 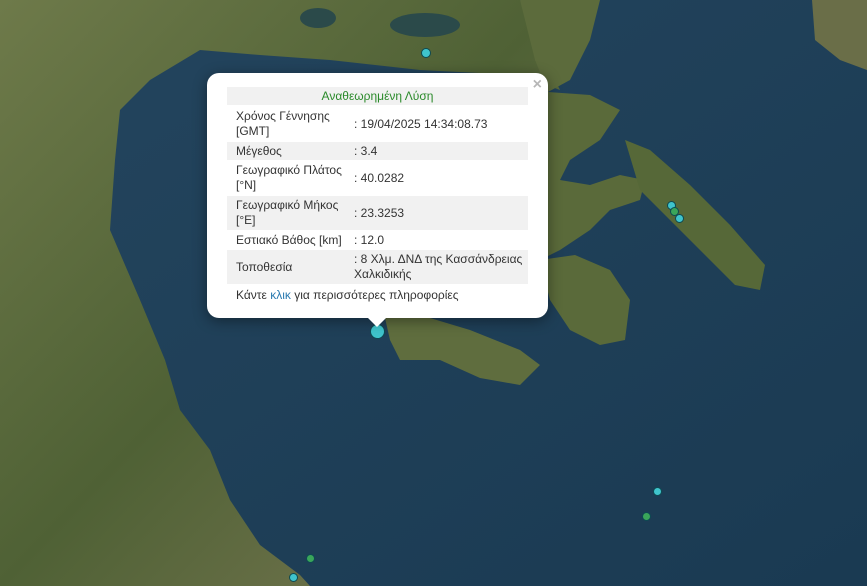 I want to click on info-value: : 19/04/2025 14:34:08.73, so click(x=421, y=124).